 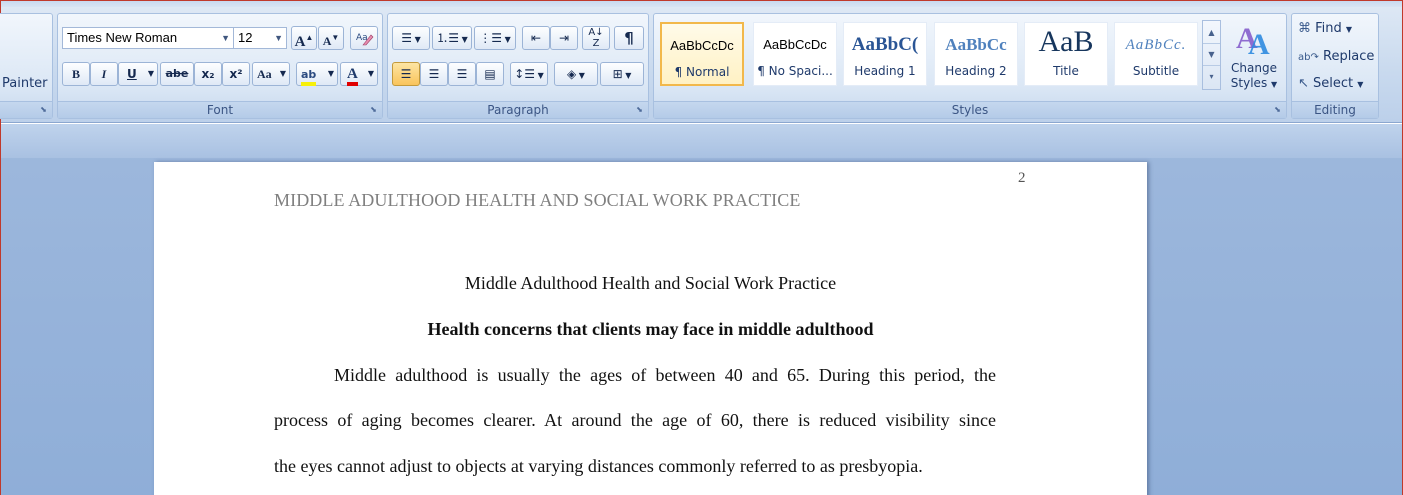 I want to click on format-painter-button: Painter, so click(x=25, y=83).